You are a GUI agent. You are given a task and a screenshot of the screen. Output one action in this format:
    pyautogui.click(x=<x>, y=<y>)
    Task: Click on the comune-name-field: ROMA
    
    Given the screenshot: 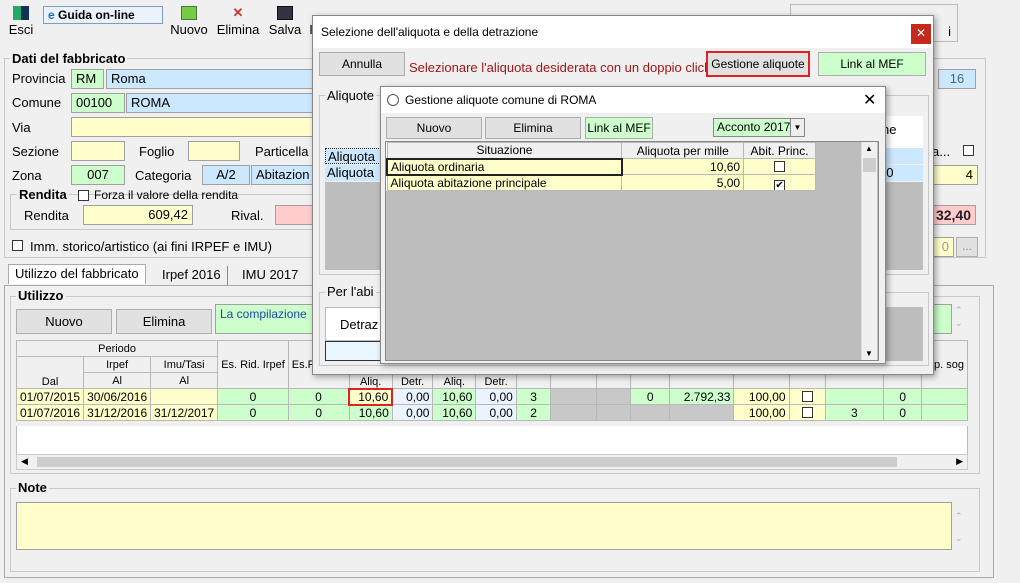 What is the action you would take?
    pyautogui.click(x=221, y=103)
    